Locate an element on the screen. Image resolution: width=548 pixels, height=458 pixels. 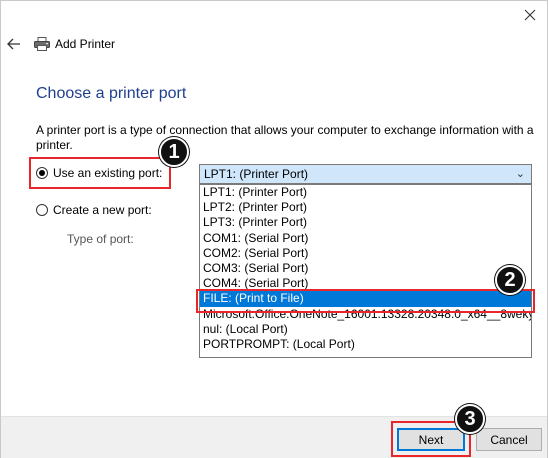
title-bar: Add Printer is located at coordinates (274, 44).